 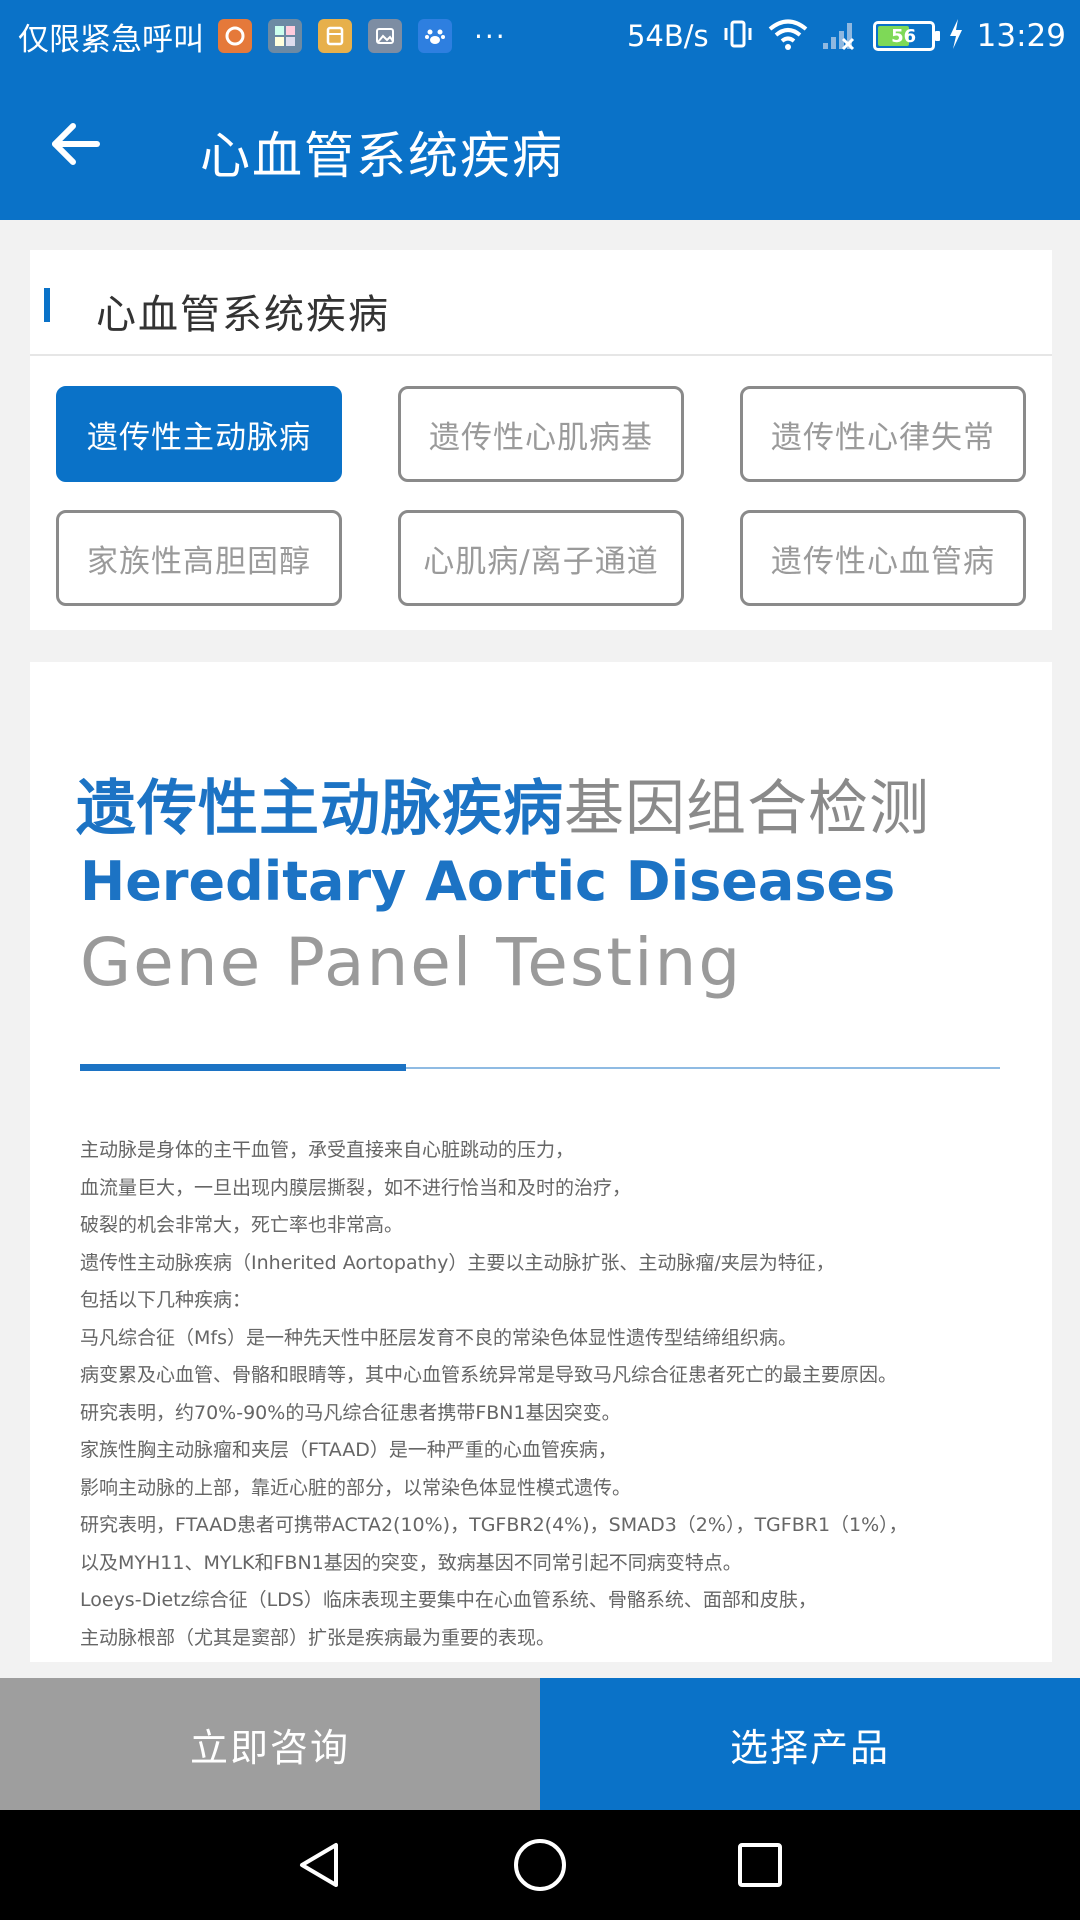 I want to click on status-left: 仅限紧急呼叫 ···, so click(x=262, y=36).